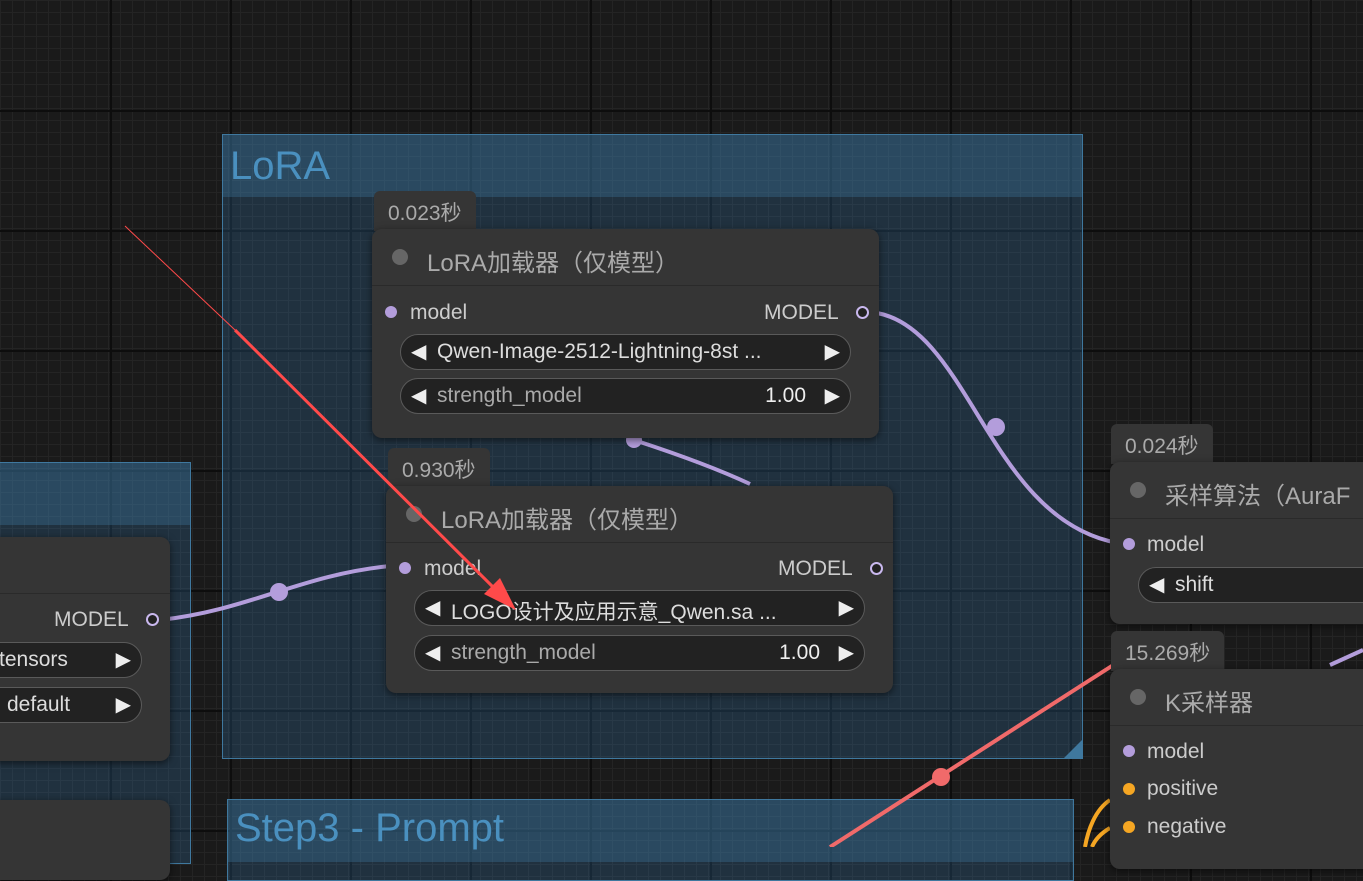 The width and height of the screenshot is (1363, 881). What do you see at coordinates (1101, 836) in the screenshot?
I see `wire-conditioning` at bounding box center [1101, 836].